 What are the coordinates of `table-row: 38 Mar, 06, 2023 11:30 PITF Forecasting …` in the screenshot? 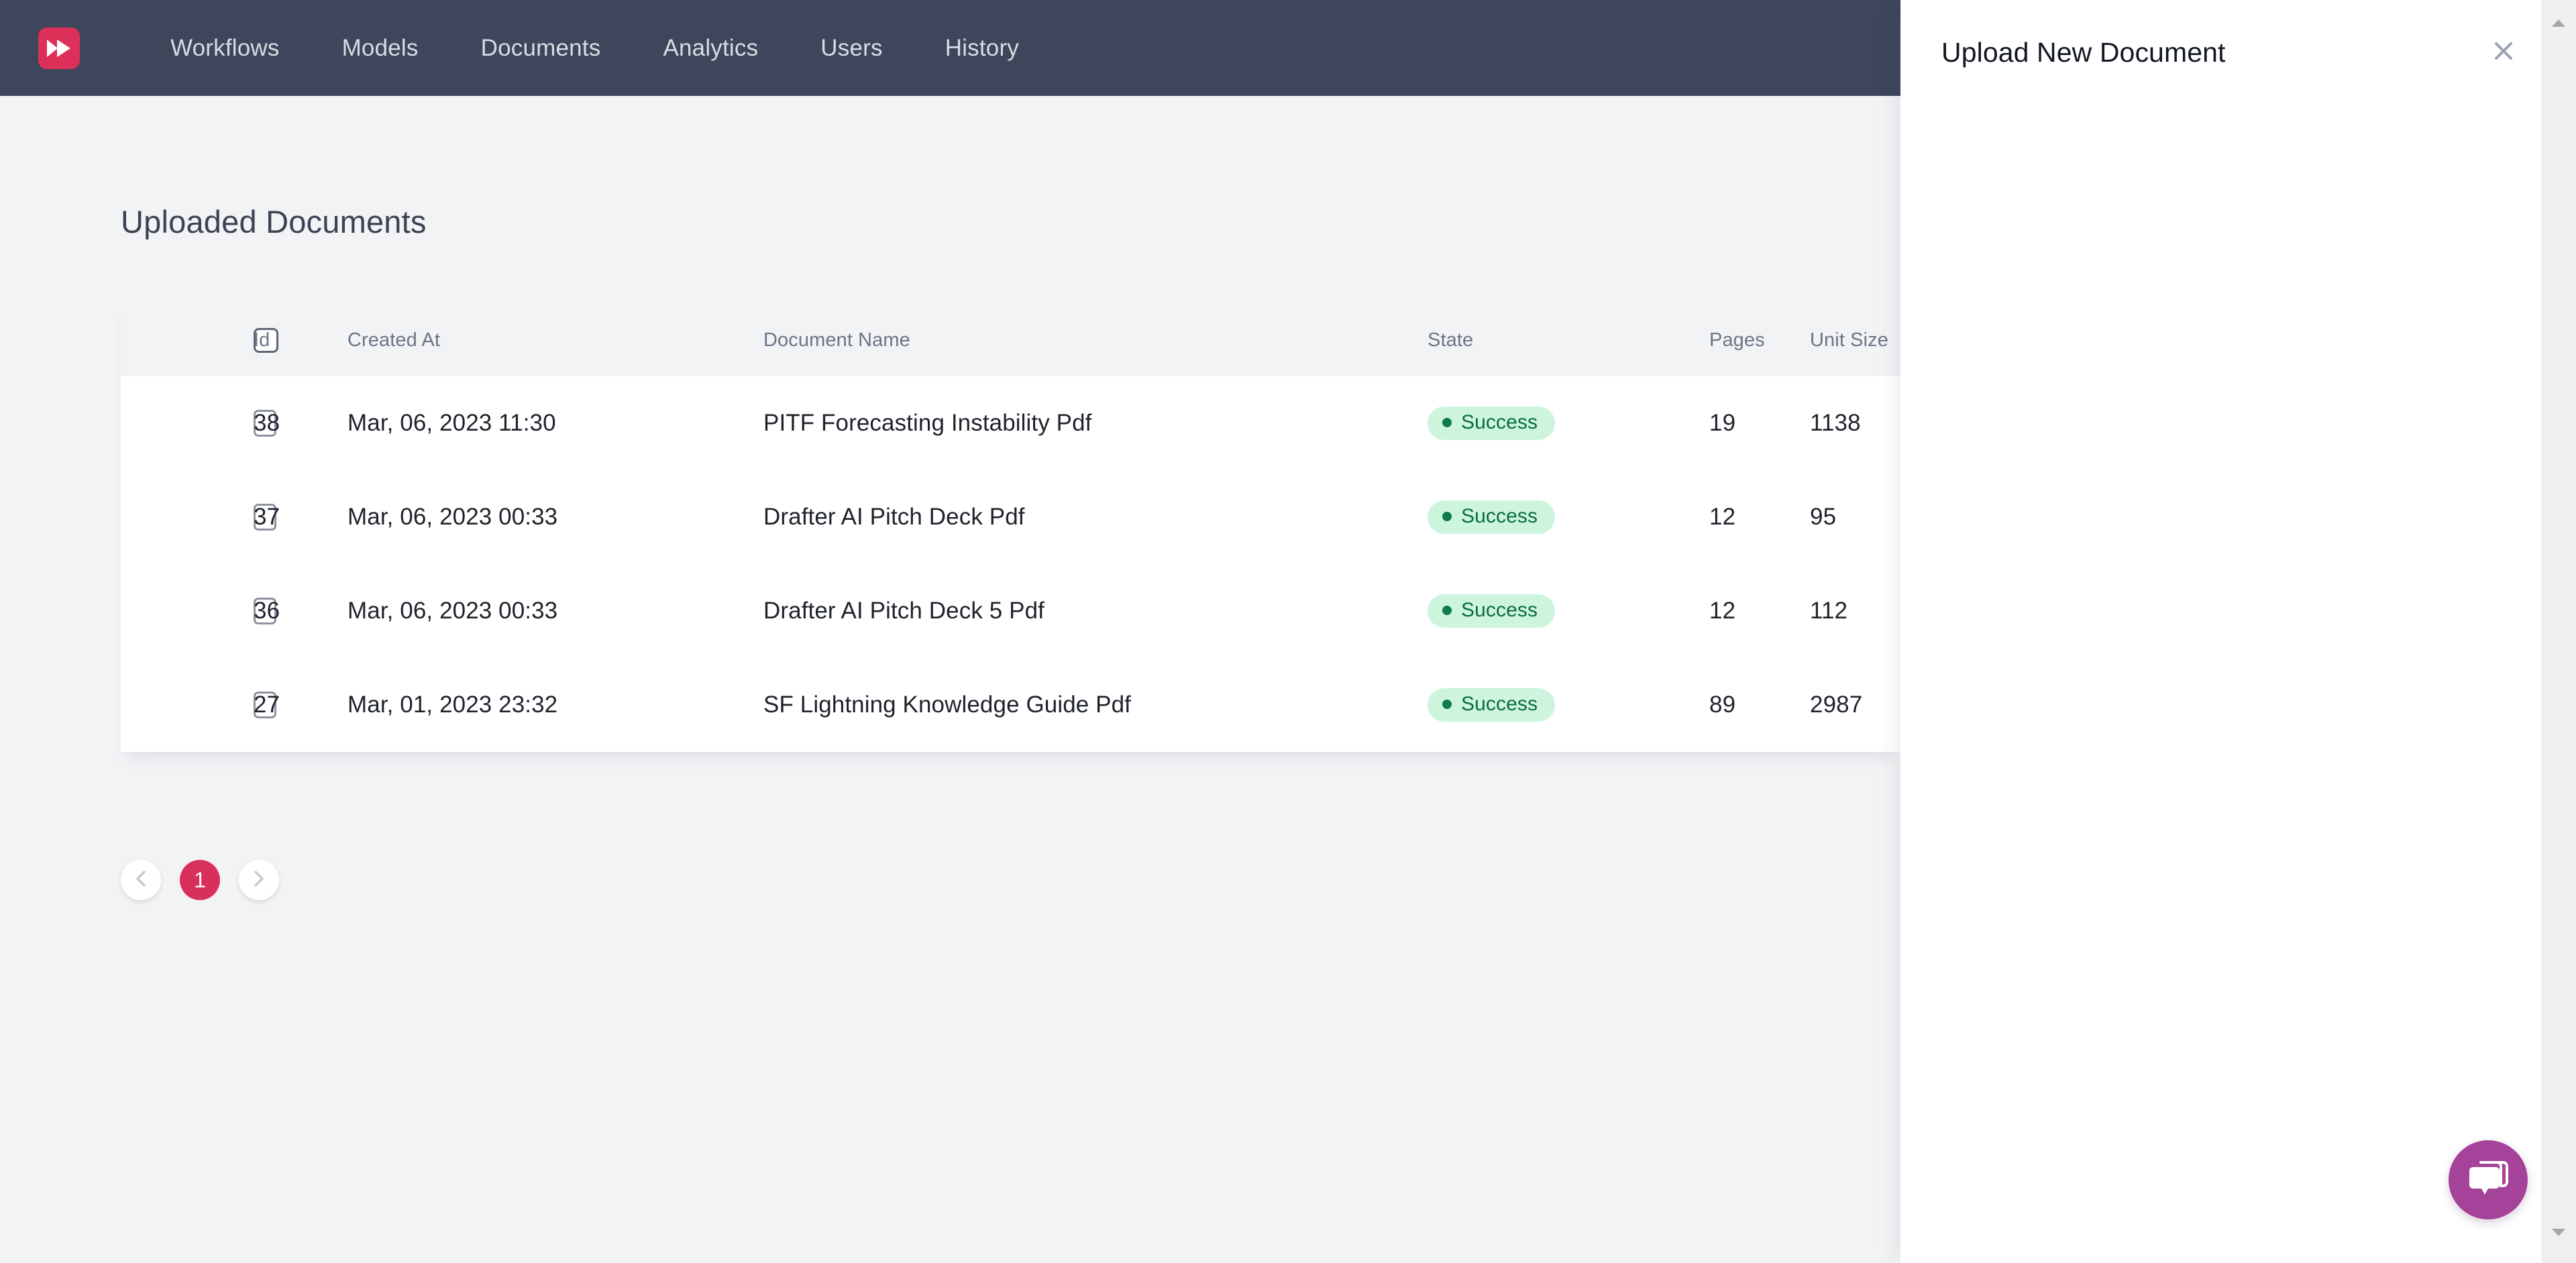 It's located at (1010, 423).